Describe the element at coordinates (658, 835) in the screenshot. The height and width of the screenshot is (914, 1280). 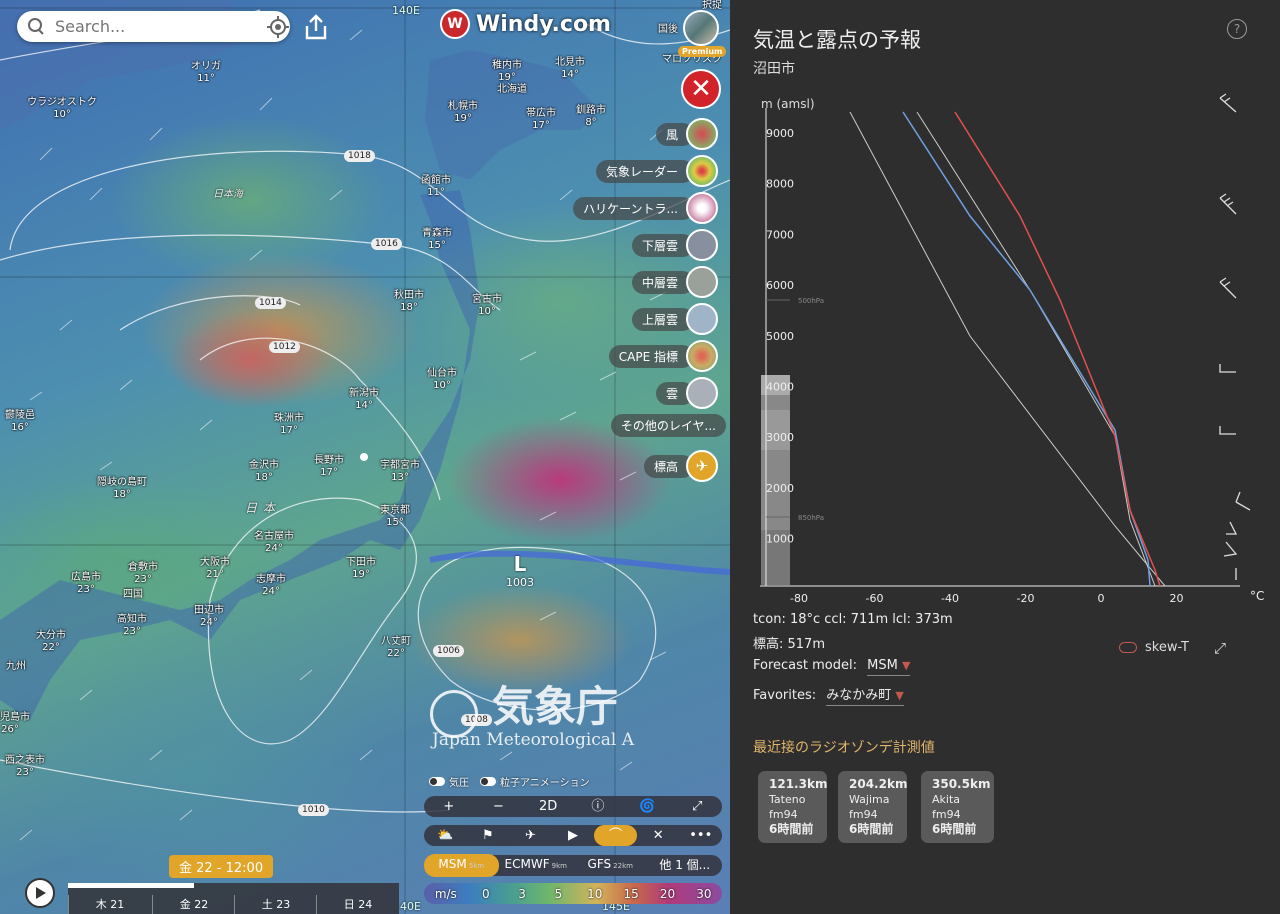
I see `cancel-icon: ✕` at that location.